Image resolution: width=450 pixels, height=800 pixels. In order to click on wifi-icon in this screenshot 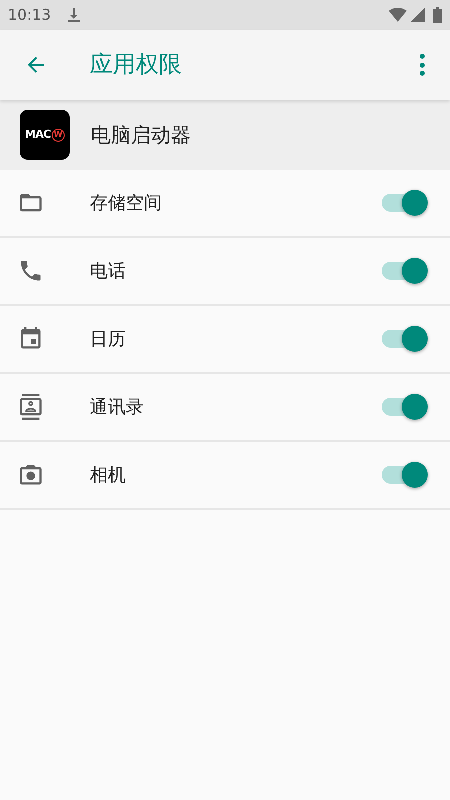, I will do `click(398, 15)`.